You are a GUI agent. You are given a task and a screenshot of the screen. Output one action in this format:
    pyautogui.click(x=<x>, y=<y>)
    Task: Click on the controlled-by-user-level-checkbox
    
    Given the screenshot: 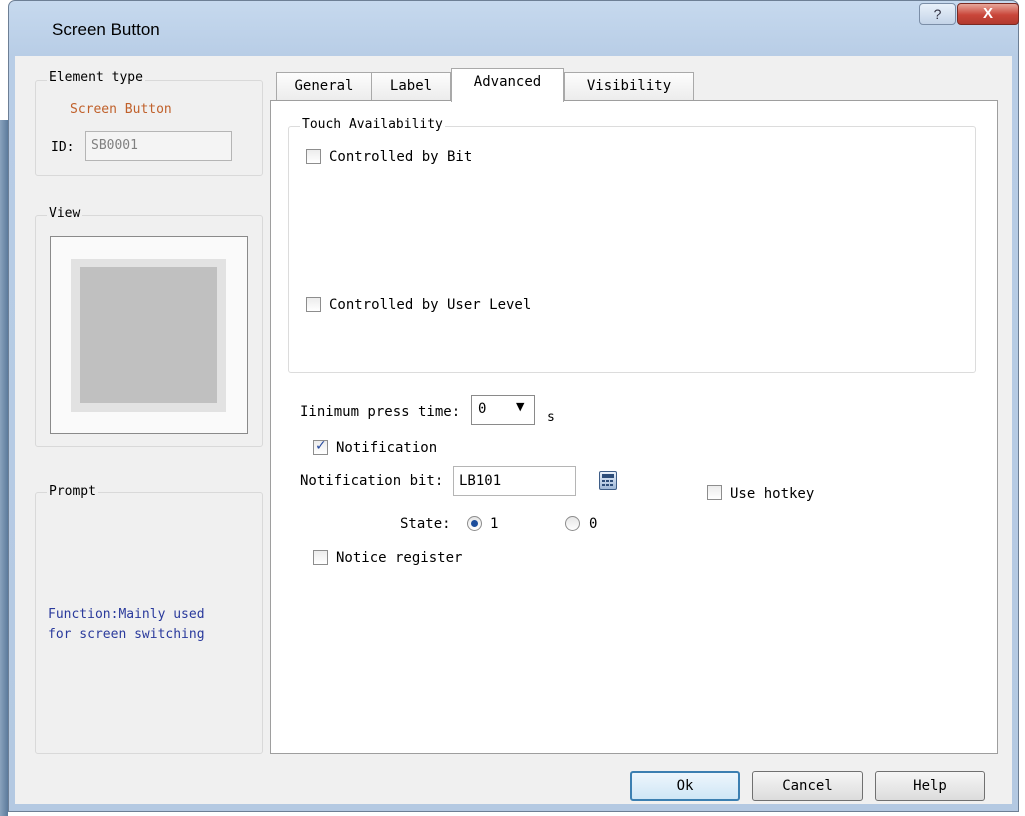 What is the action you would take?
    pyautogui.click(x=313, y=304)
    